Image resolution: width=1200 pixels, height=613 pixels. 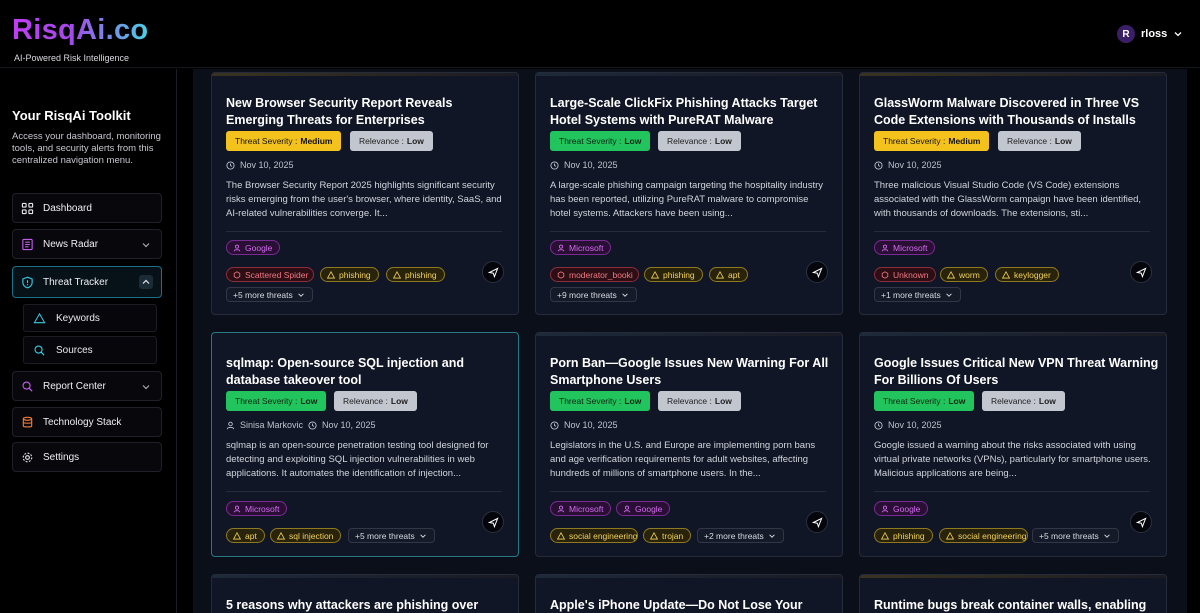 What do you see at coordinates (1154, 34) in the screenshot?
I see `username: rloss` at bounding box center [1154, 34].